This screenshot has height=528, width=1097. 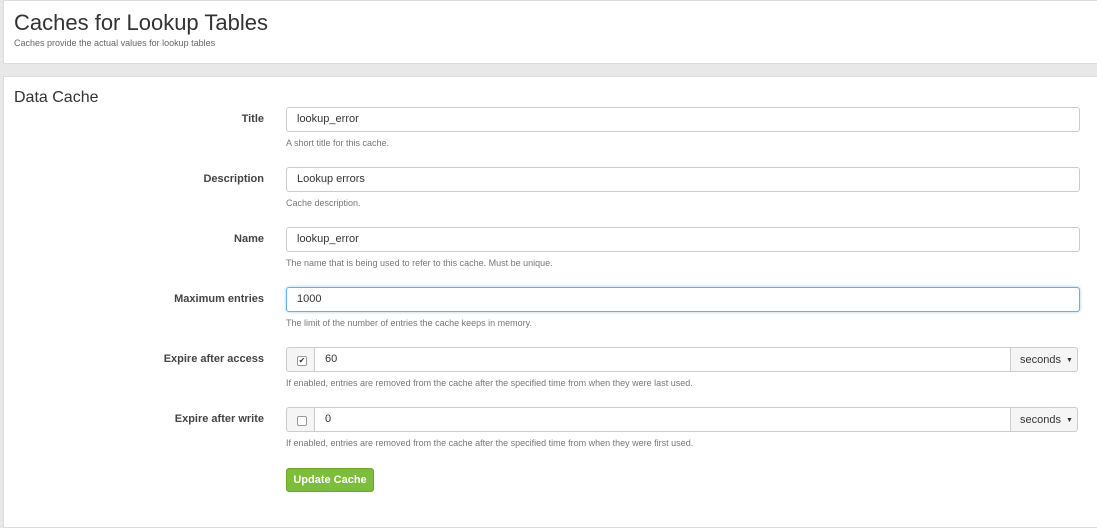 I want to click on expire-after-write-unit-label: seconds, so click(x=1040, y=420).